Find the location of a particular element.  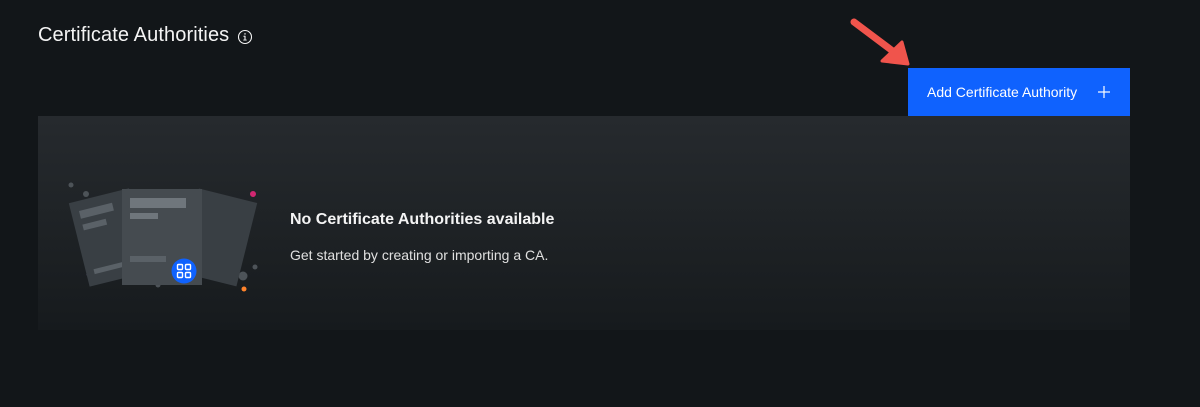

page-header: Certificate Authorities is located at coordinates (145, 35).